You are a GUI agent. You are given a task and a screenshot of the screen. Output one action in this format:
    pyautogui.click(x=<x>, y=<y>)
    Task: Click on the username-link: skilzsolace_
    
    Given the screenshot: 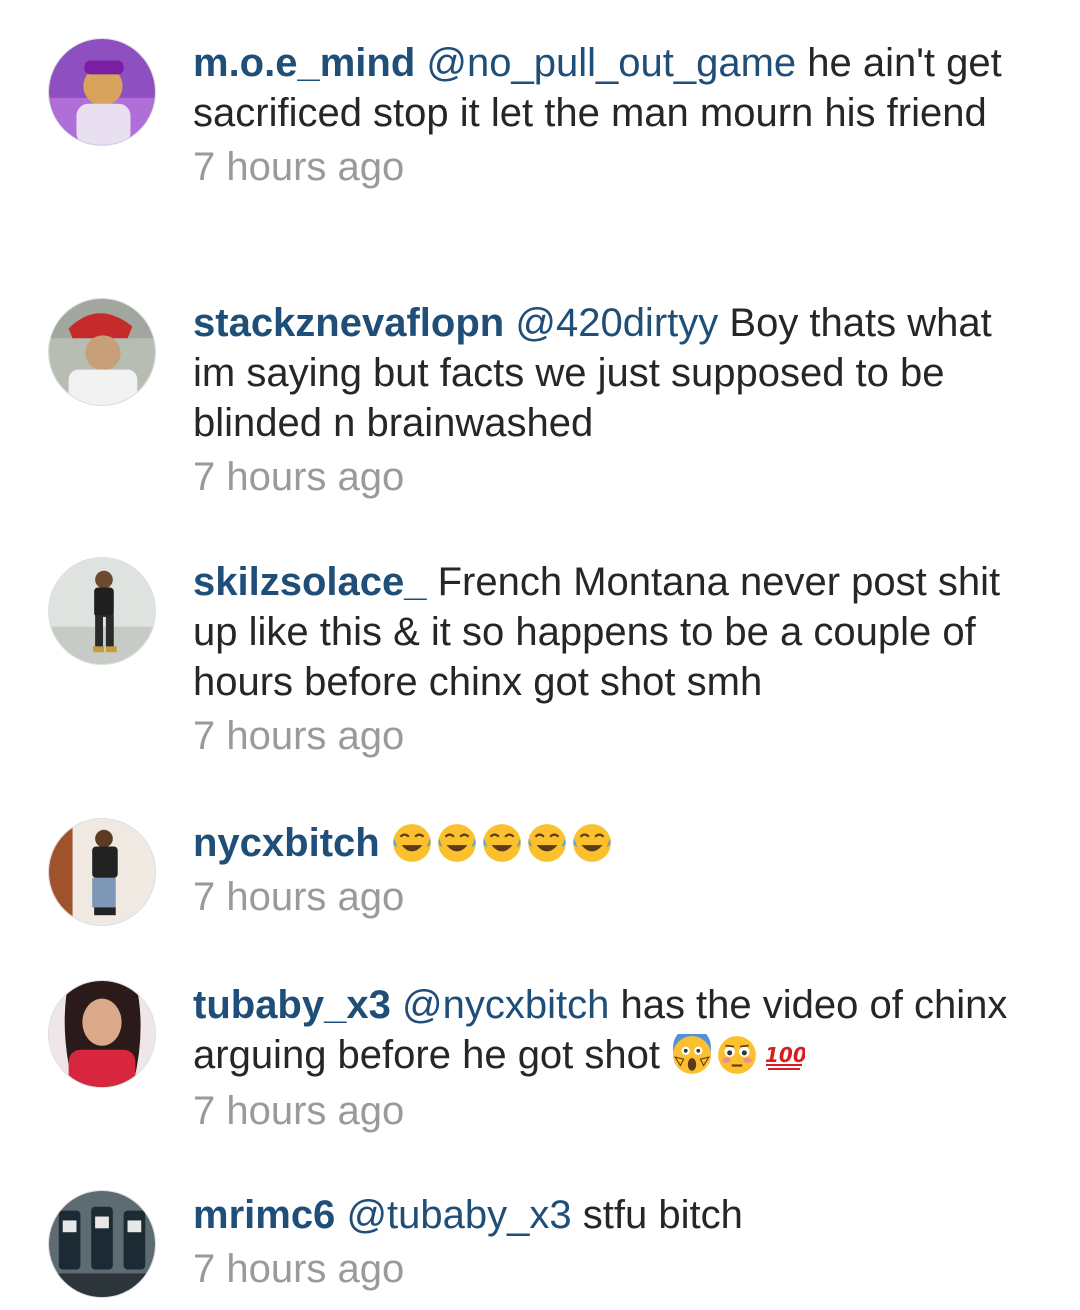 What is the action you would take?
    pyautogui.click(x=310, y=582)
    